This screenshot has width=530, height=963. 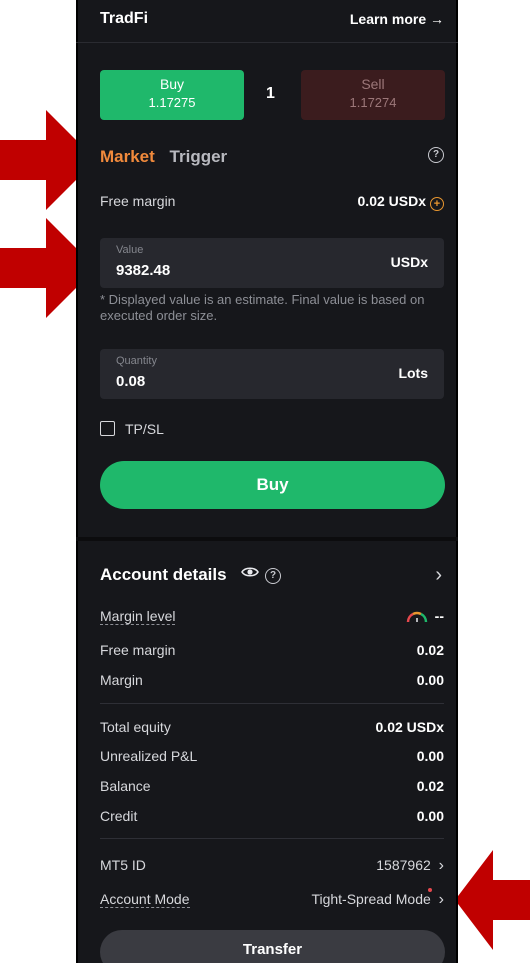 What do you see at coordinates (436, 155) in the screenshot?
I see `order-help-icon: ?` at bounding box center [436, 155].